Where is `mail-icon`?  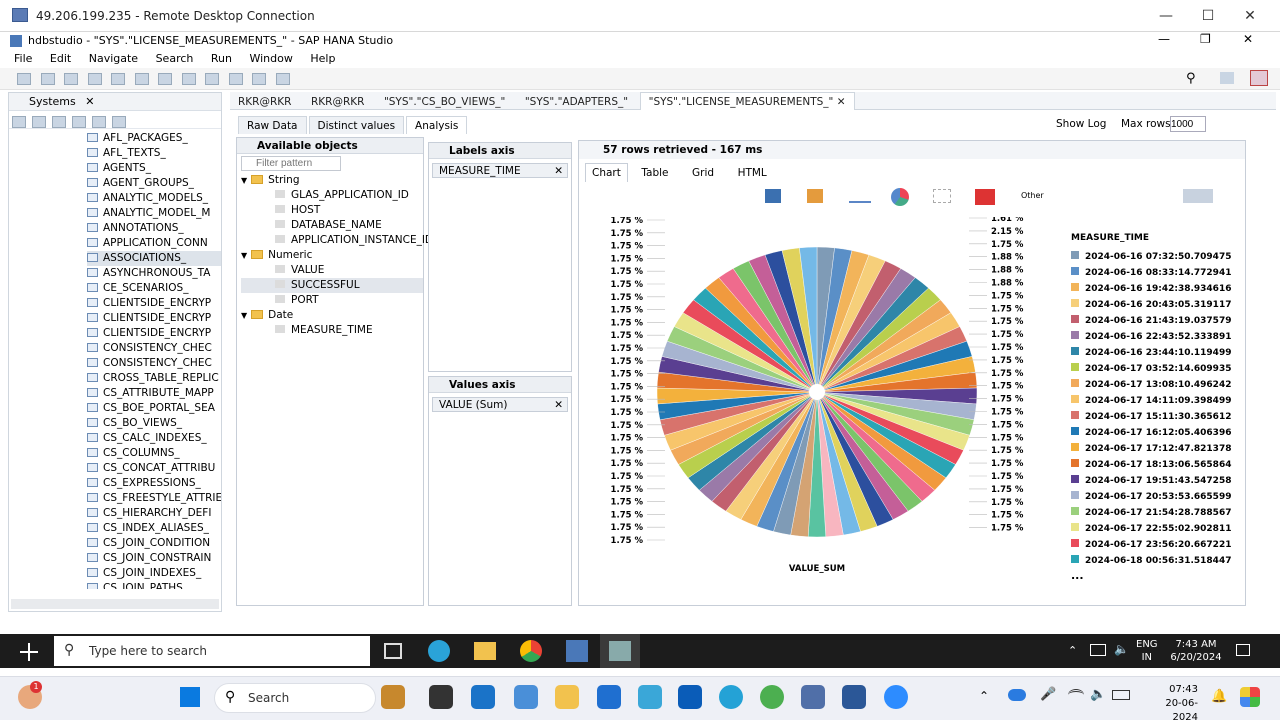 mail-icon is located at coordinates (609, 697).